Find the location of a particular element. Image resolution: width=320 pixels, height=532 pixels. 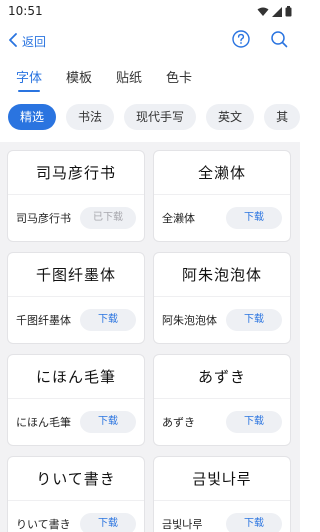

font-card: 阿朱泡泡体 阿朱泡泡体 下载 is located at coordinates (222, 298).